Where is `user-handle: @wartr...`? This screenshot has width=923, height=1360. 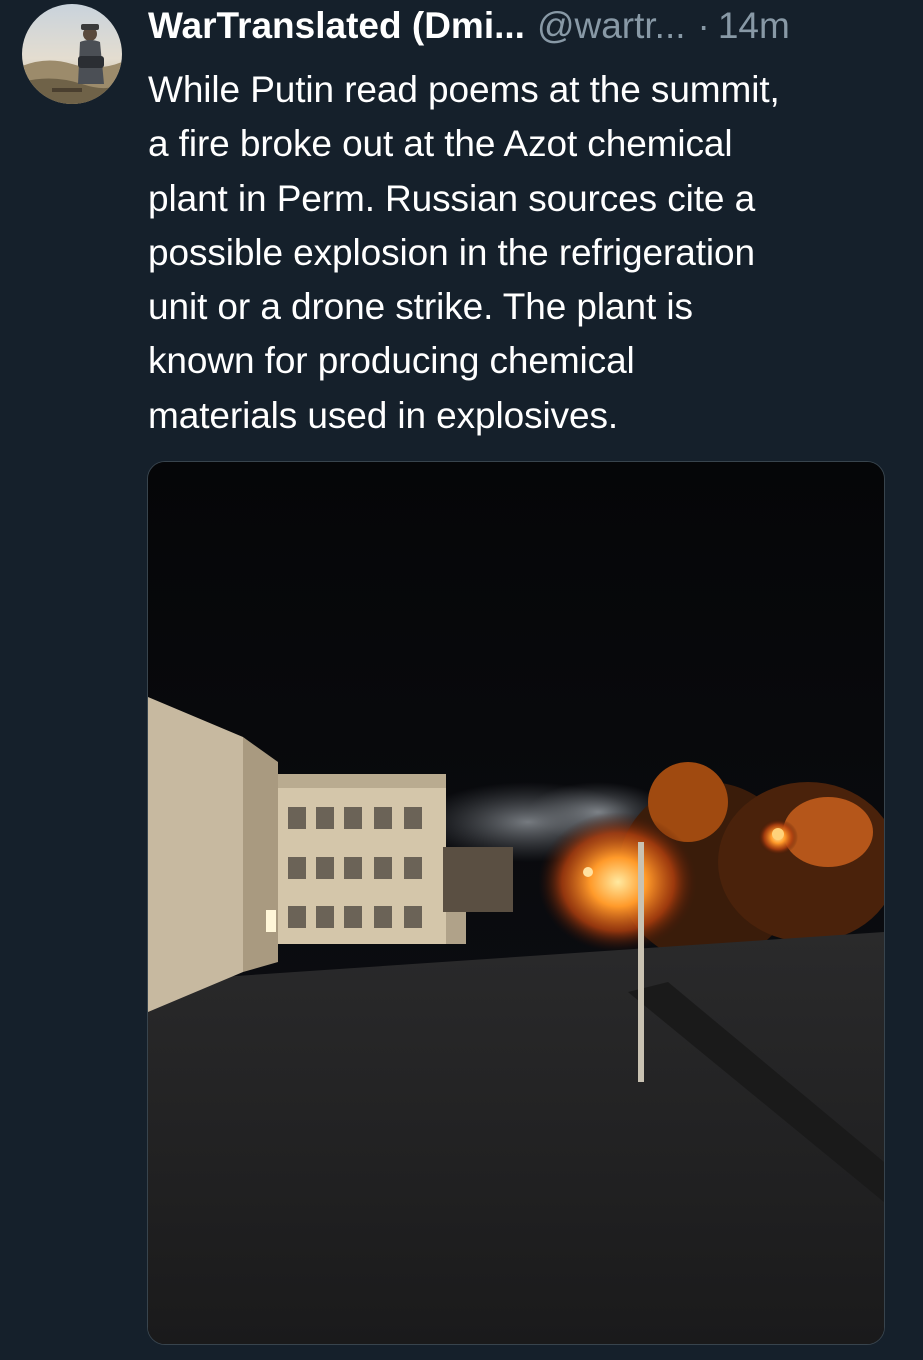 user-handle: @wartr... is located at coordinates (611, 26).